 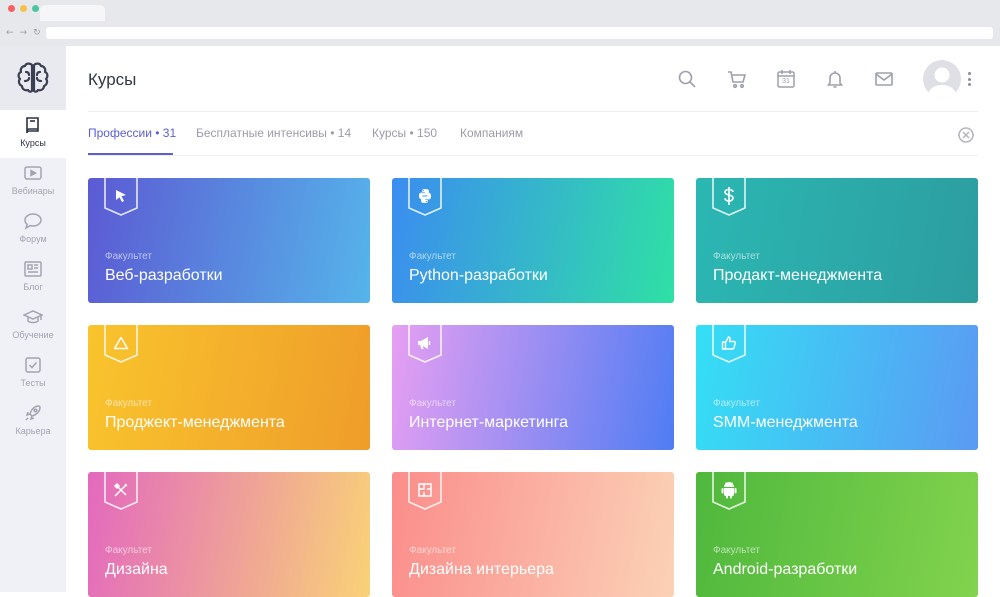 What do you see at coordinates (195, 422) in the screenshot?
I see `card-title: Проджект-менеджмента` at bounding box center [195, 422].